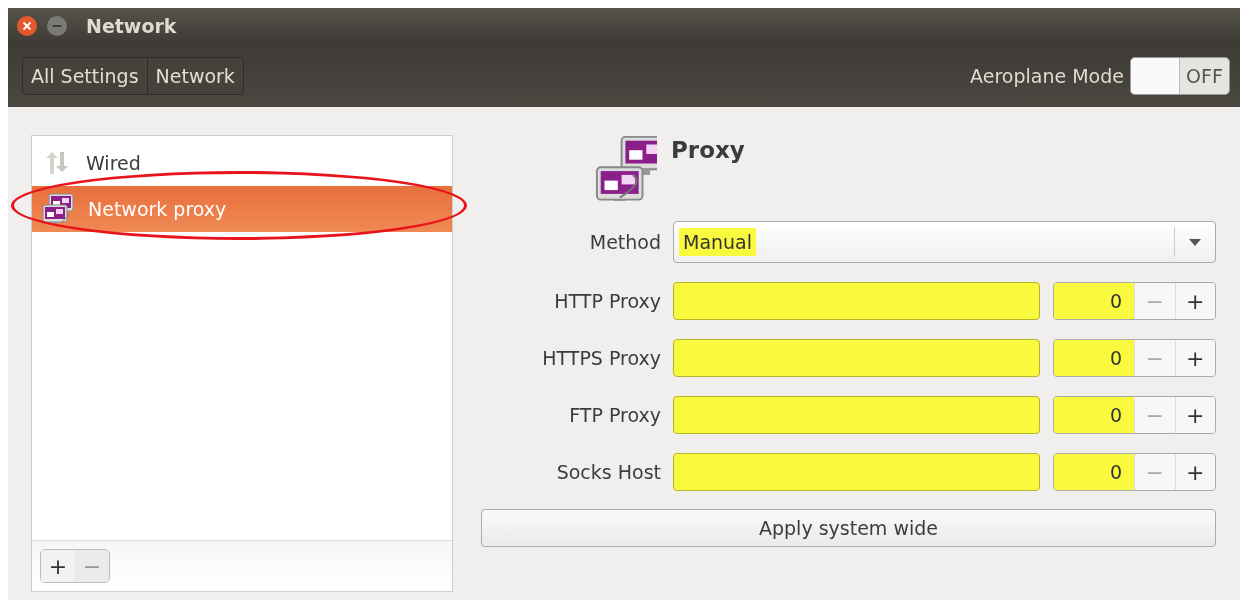 Image resolution: width=1240 pixels, height=607 pixels. Describe the element at coordinates (131, 26) in the screenshot. I see `window-title: Network` at that location.